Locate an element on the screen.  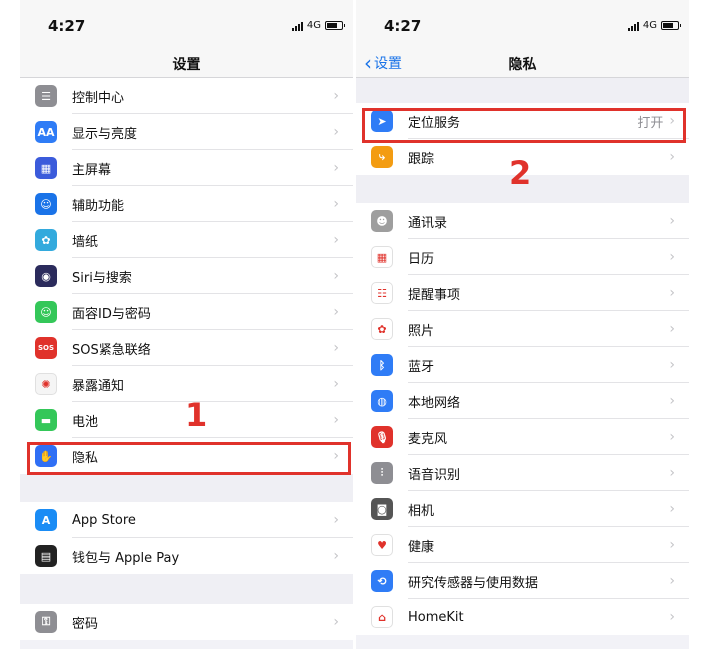
switches-icon: ☰ is located at coordinates (46, 96).